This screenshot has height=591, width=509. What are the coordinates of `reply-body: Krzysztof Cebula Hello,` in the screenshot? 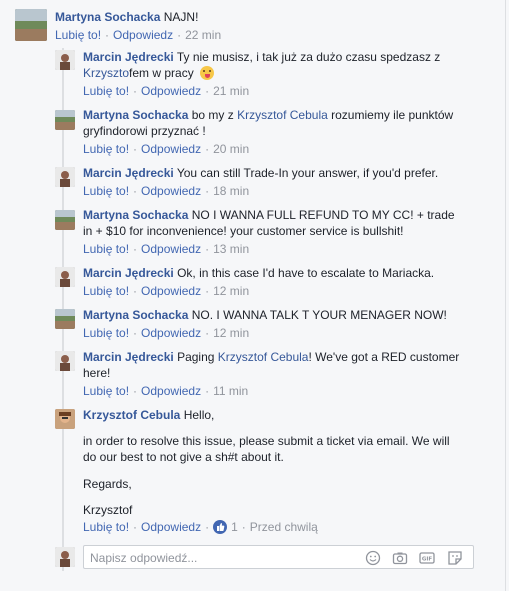 It's located at (149, 415).